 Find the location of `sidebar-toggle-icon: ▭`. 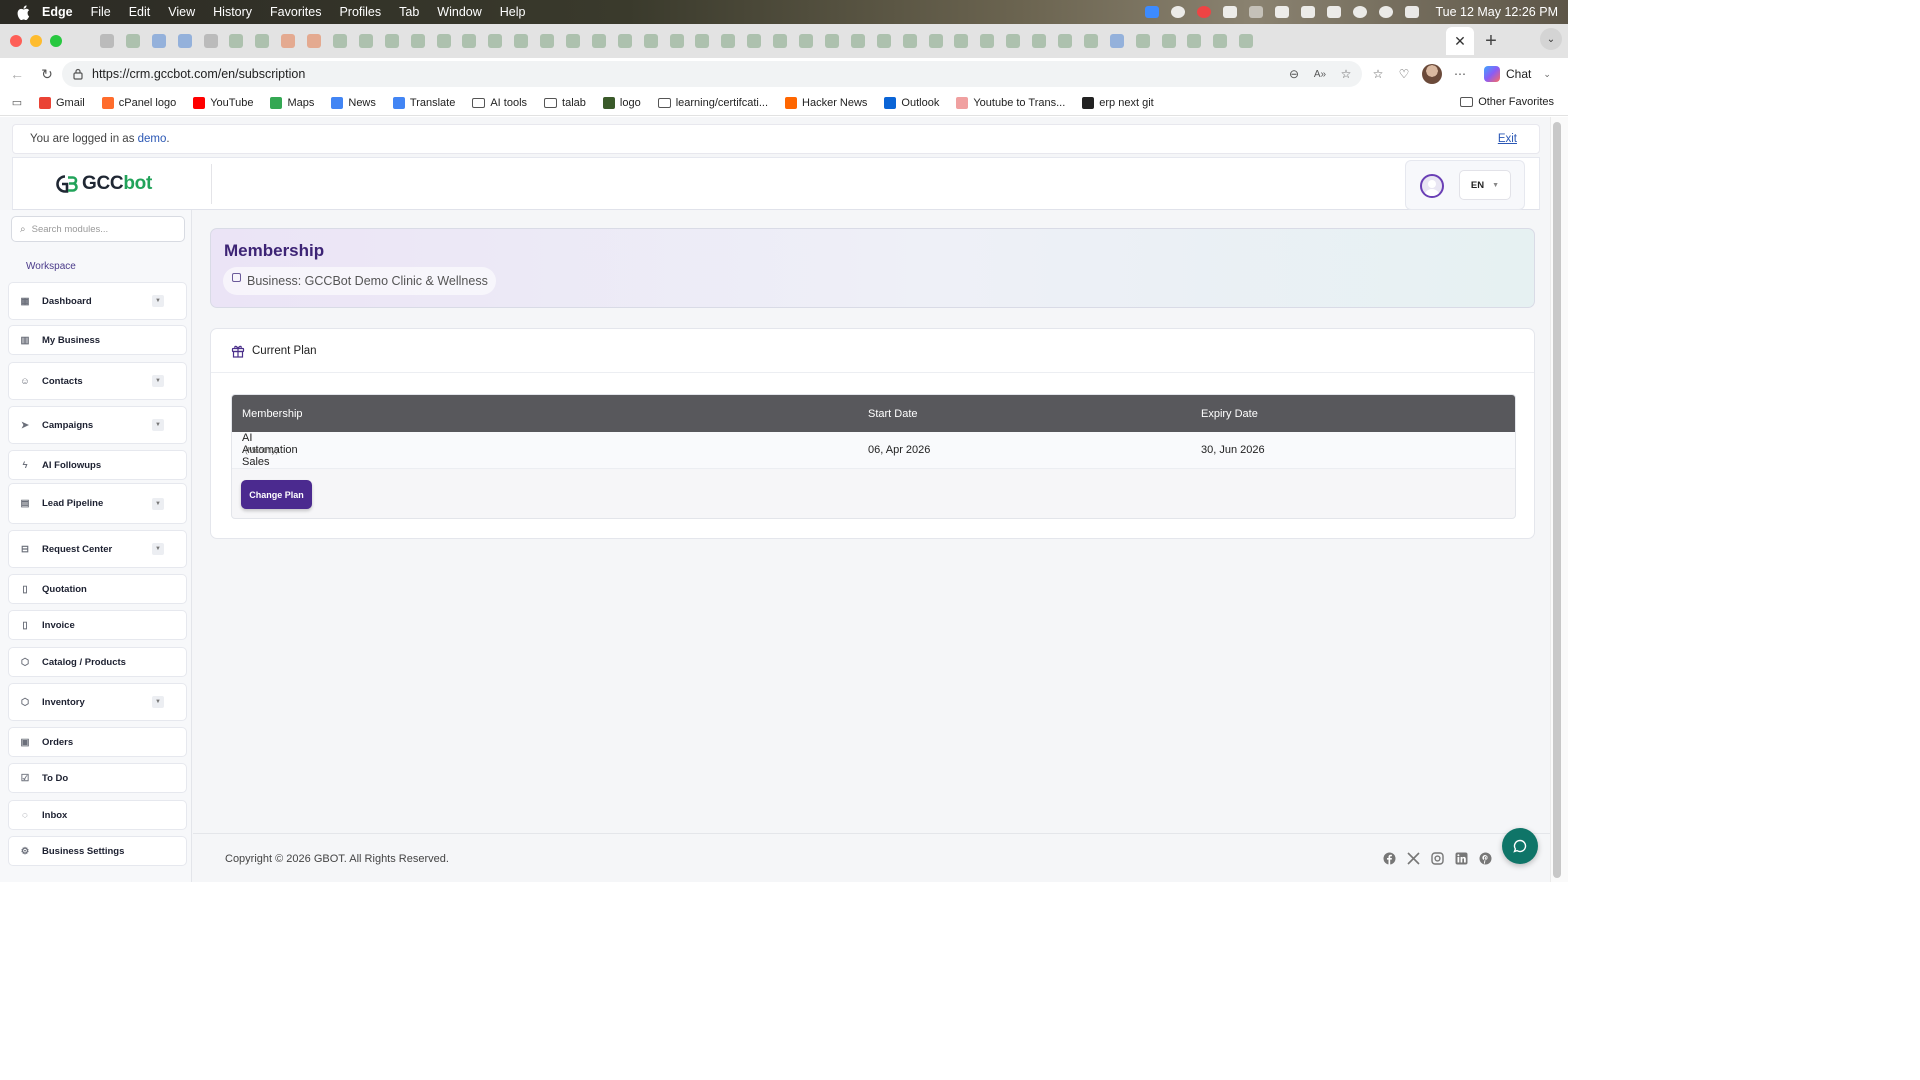

sidebar-toggle-icon: ▭ is located at coordinates (17, 103).